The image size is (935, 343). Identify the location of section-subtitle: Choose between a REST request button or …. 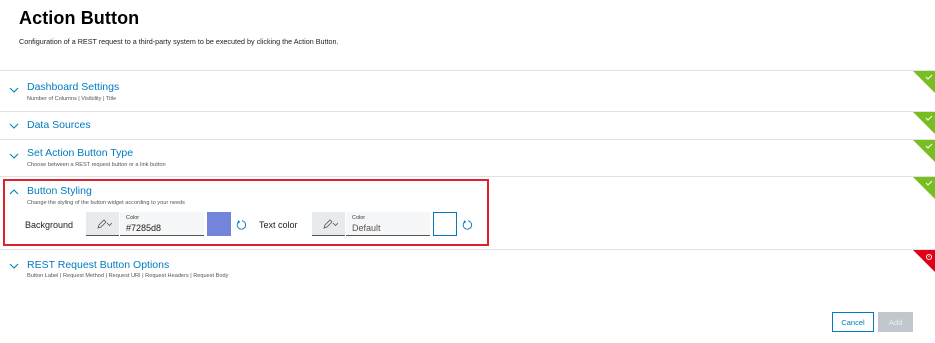
(96, 165).